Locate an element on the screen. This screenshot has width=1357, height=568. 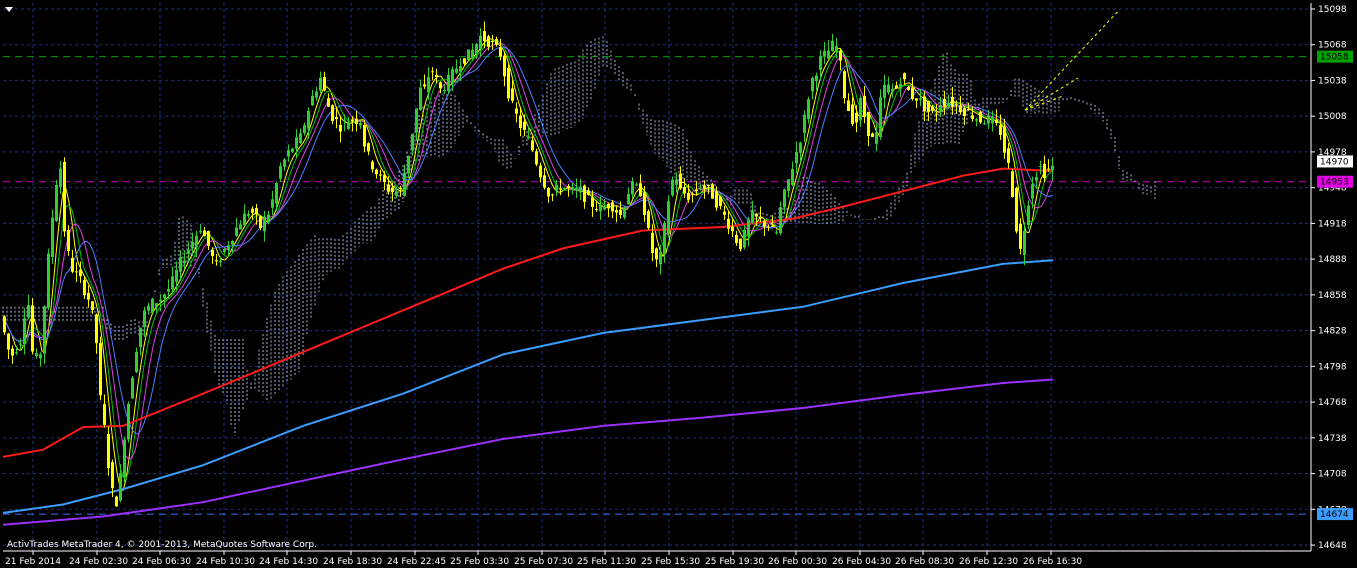
price-tick-label: 14888 is located at coordinates (1332, 260).